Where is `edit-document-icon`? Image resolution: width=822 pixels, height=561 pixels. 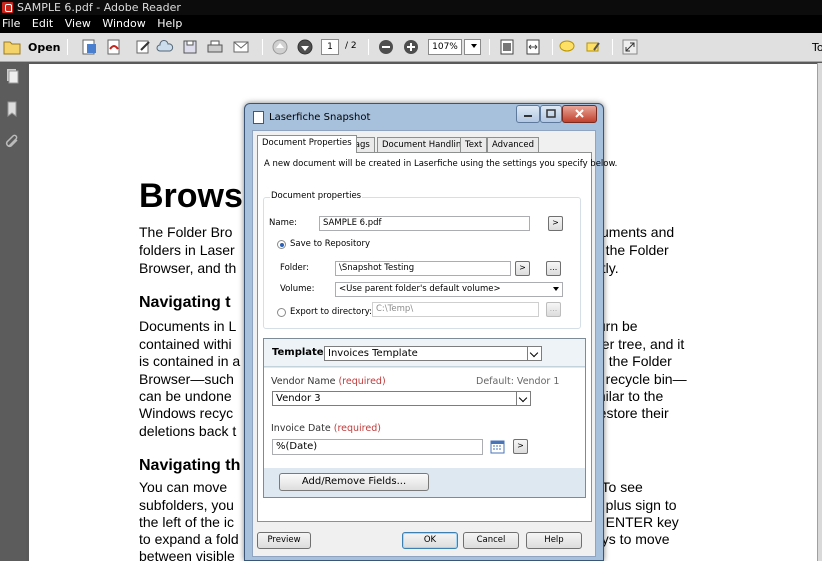
edit-document-icon is located at coordinates (143, 47).